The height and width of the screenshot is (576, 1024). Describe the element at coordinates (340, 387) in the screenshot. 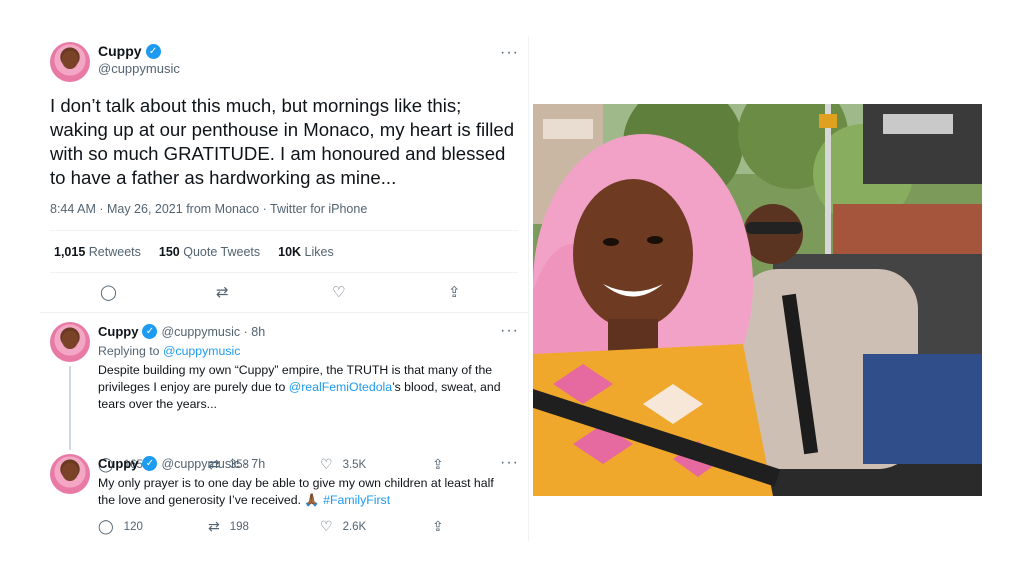

I see `mention-link: @realFemiOtedola` at that location.